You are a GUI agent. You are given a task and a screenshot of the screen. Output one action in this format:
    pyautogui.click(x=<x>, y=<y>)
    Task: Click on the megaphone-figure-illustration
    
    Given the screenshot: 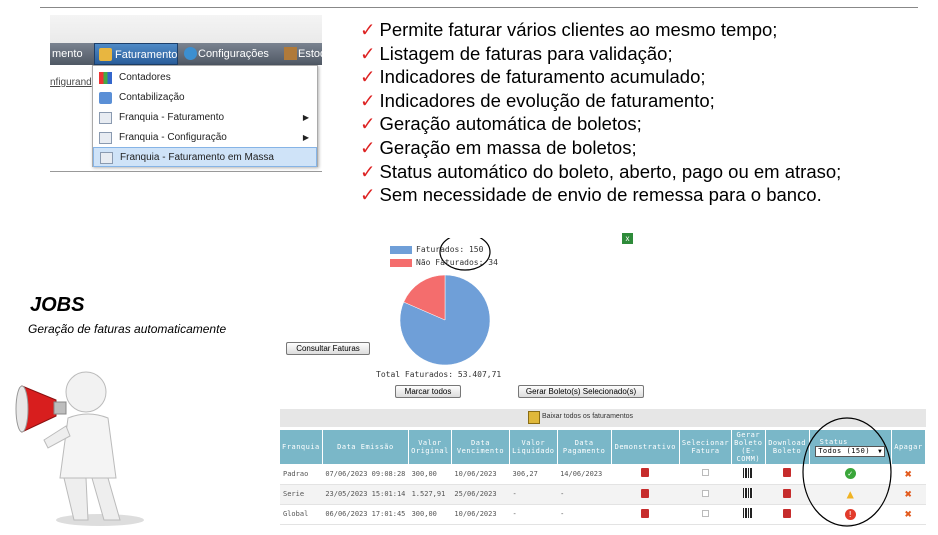 What is the action you would take?
    pyautogui.click(x=79, y=448)
    